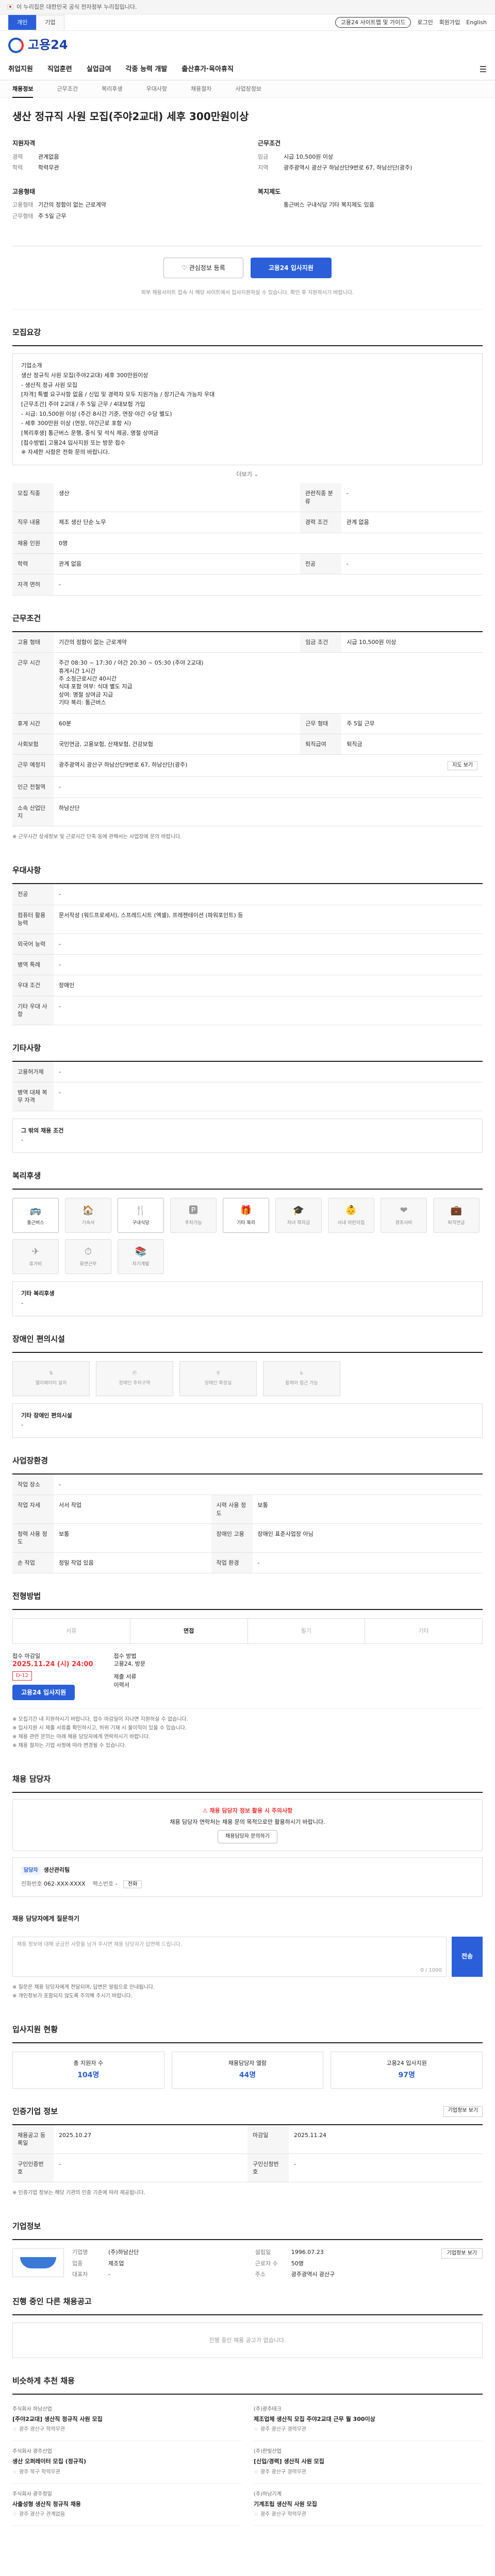 Image resolution: width=495 pixels, height=2576 pixels. Describe the element at coordinates (42, 1130) in the screenshot. I see `etc-conditions-title: 그 밖의 채용 조건` at that location.